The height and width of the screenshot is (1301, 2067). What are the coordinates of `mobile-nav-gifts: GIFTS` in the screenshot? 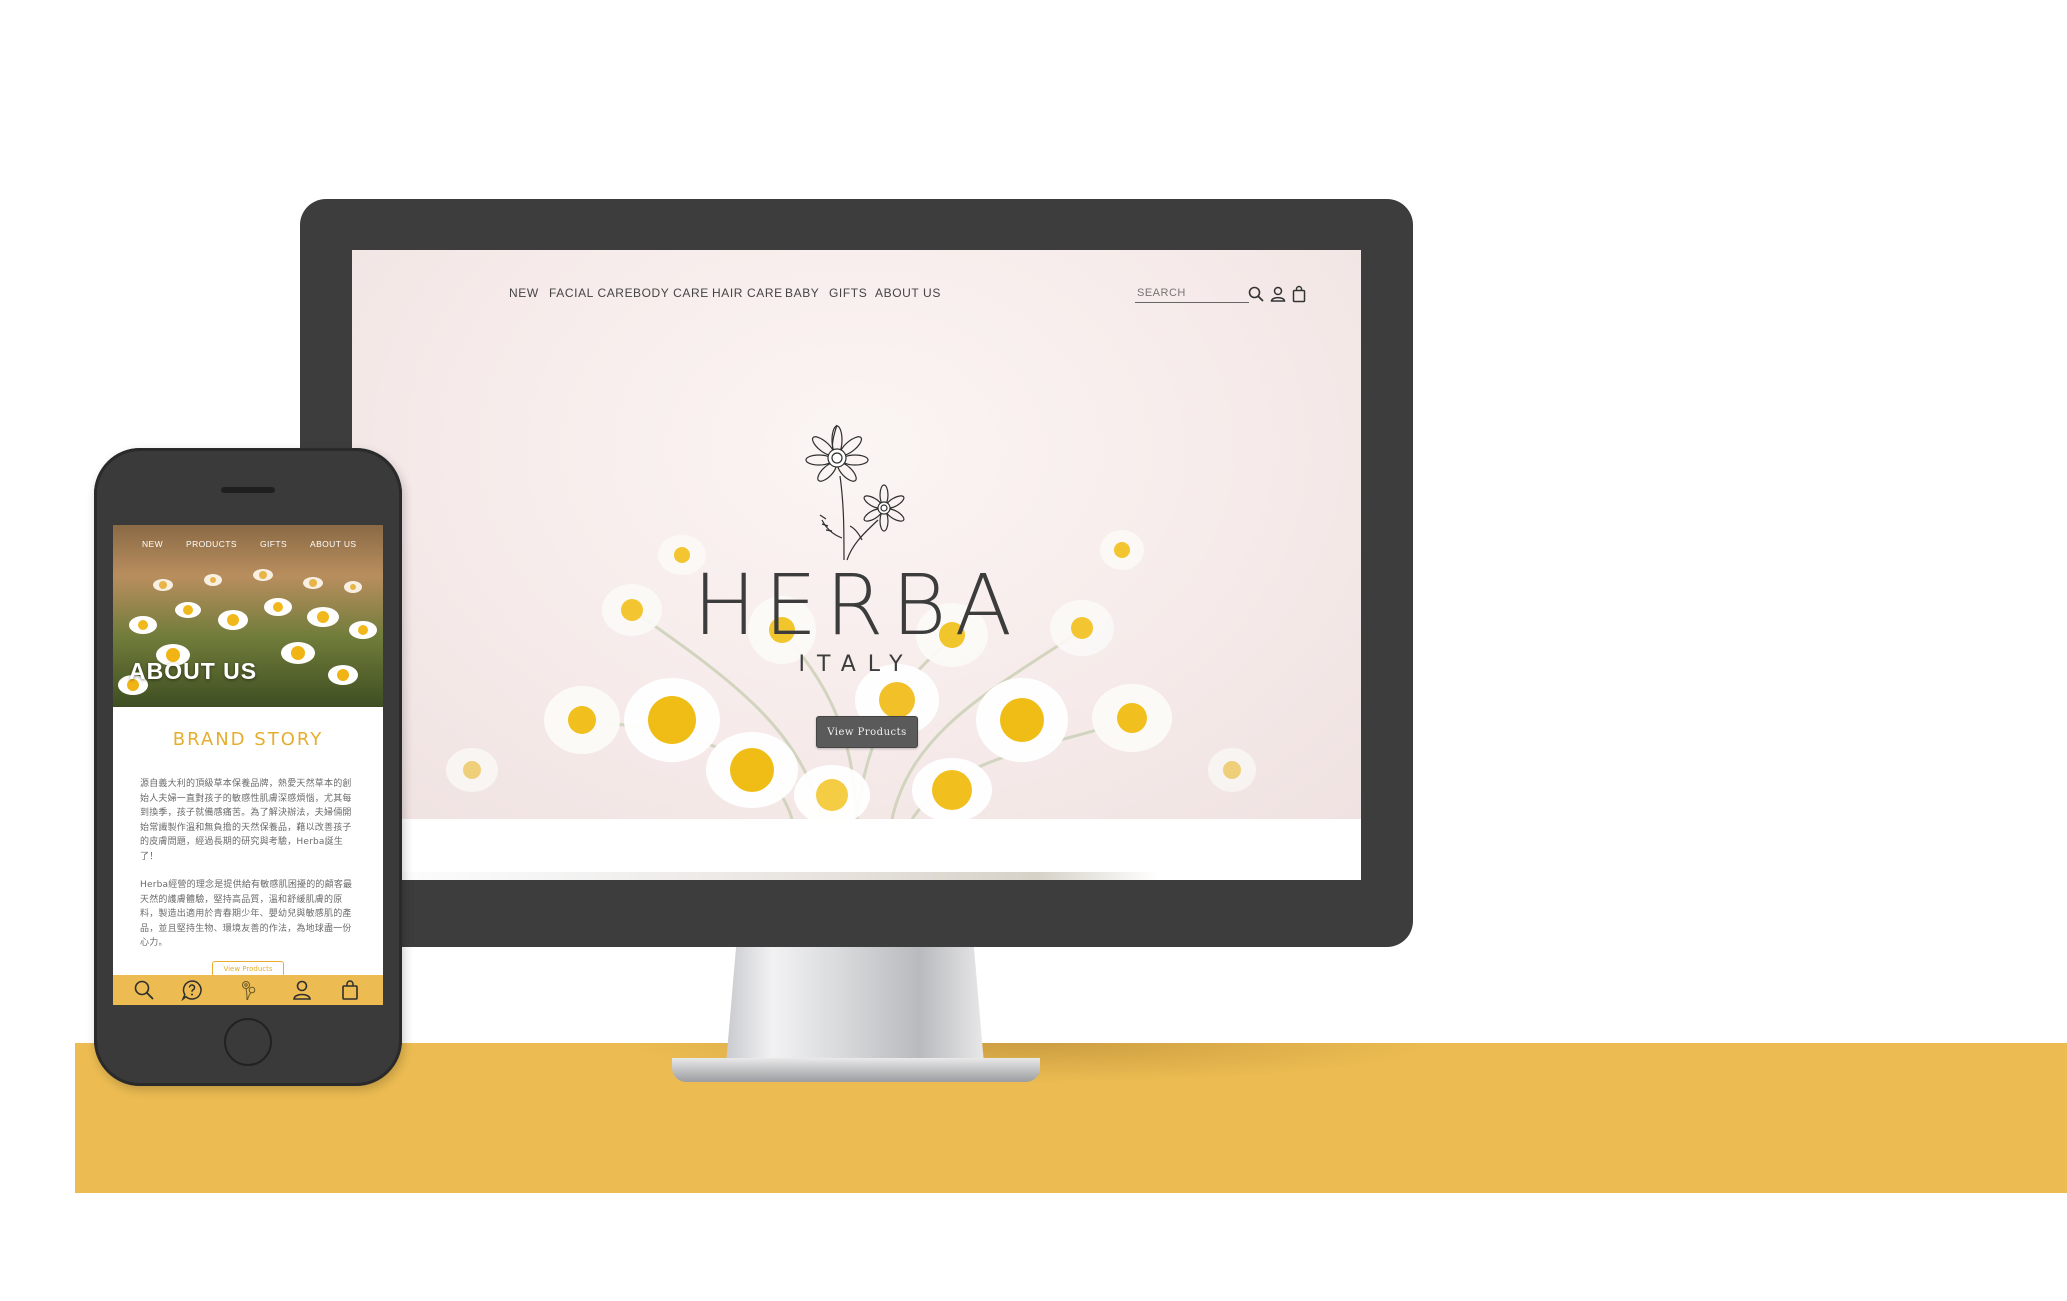 It's located at (273, 544).